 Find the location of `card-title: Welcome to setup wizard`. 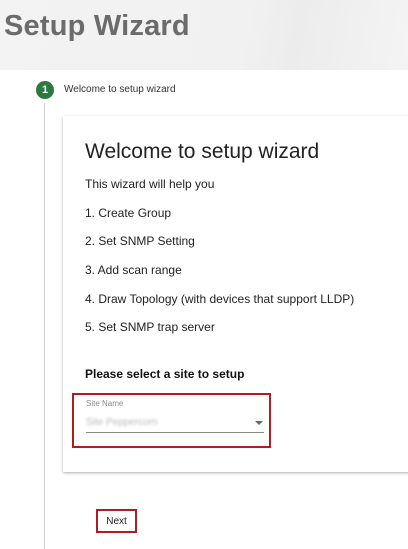

card-title: Welcome to setup wizard is located at coordinates (202, 151).